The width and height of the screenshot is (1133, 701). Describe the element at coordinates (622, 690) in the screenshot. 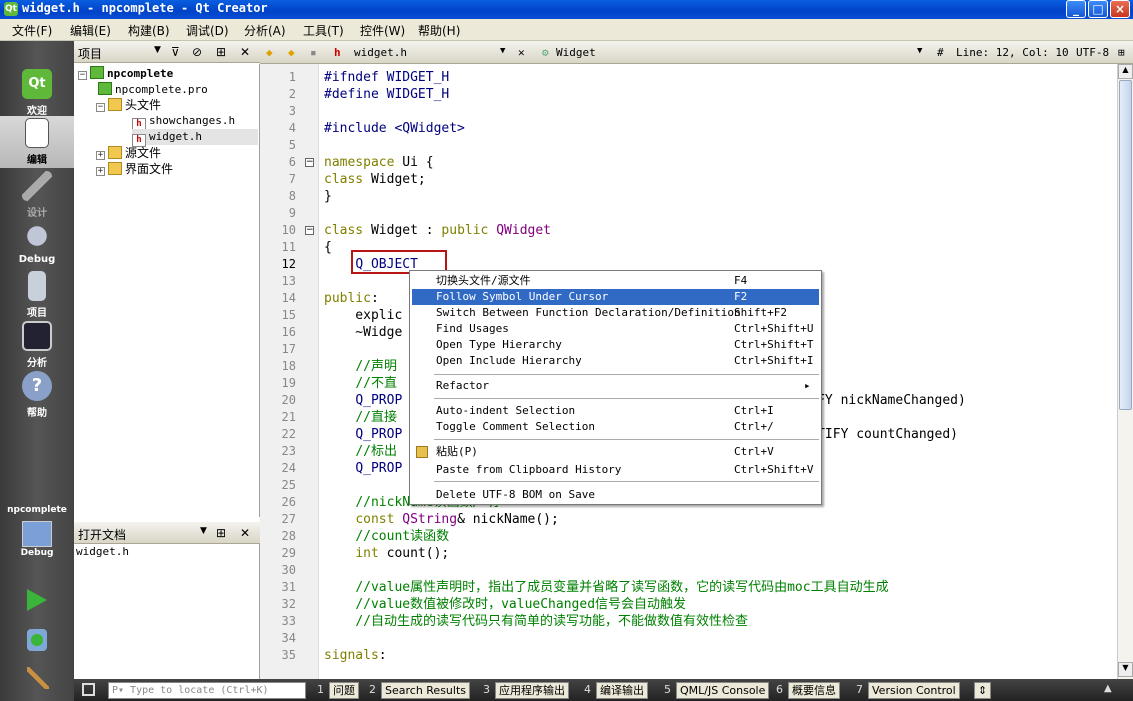

I see `output-pane-button: 编译输出` at that location.